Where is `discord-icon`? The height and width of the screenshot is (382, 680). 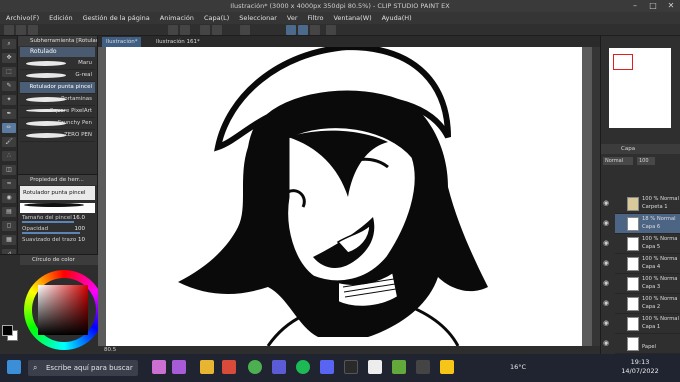 discord-icon is located at coordinates (327, 367).